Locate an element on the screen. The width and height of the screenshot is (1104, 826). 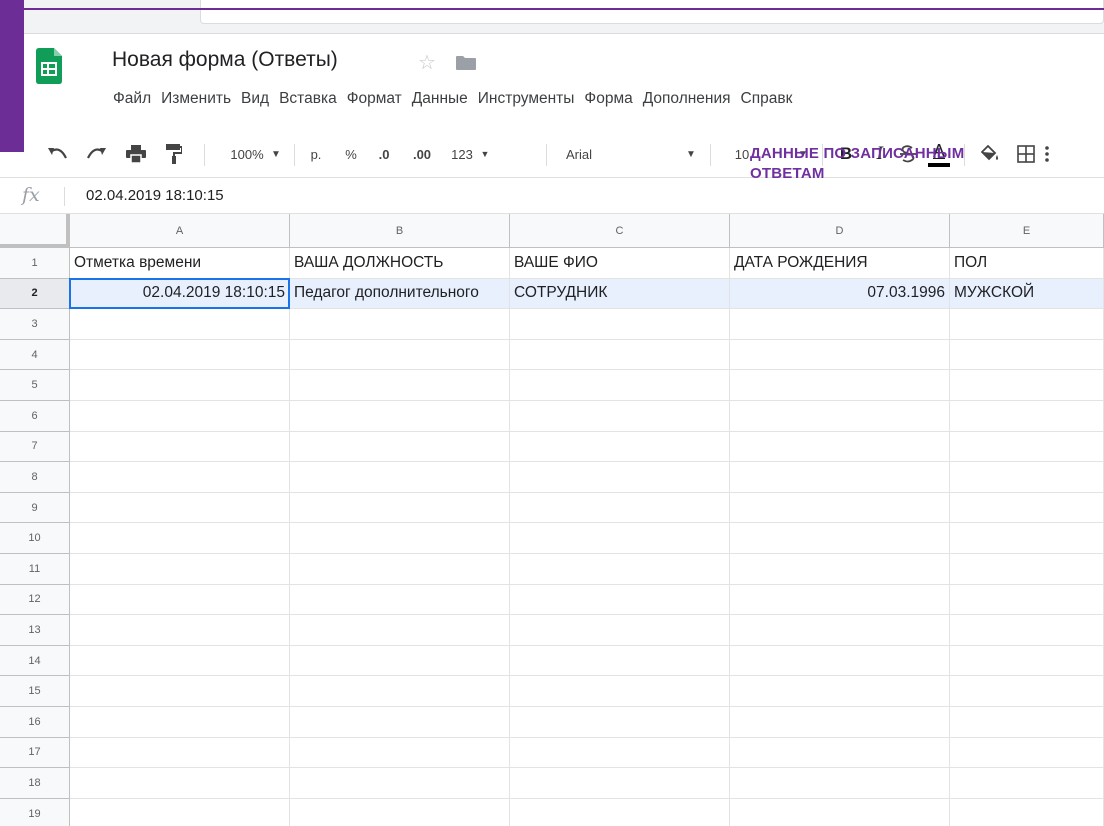
cell-d13 is located at coordinates (840, 630).